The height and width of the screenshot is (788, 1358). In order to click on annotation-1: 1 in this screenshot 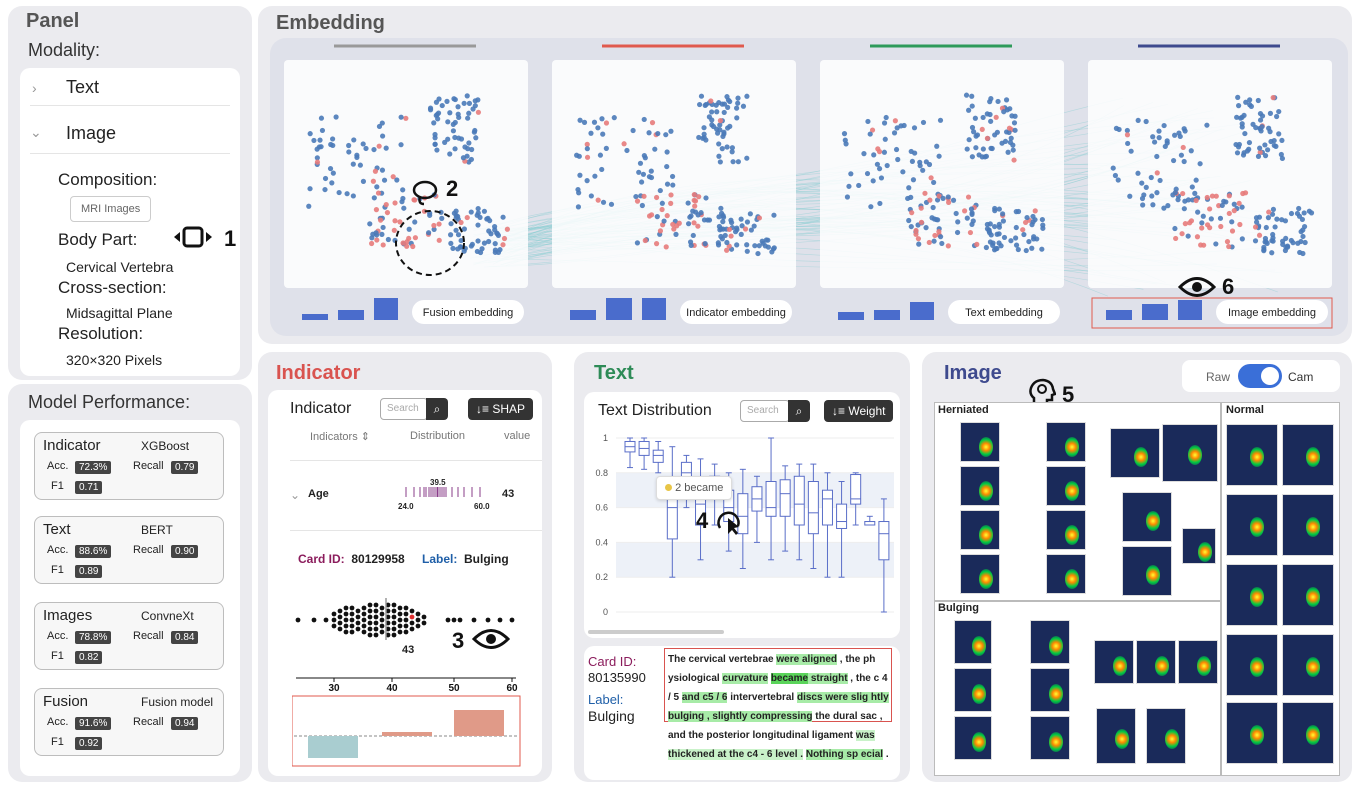, I will do `click(230, 238)`.